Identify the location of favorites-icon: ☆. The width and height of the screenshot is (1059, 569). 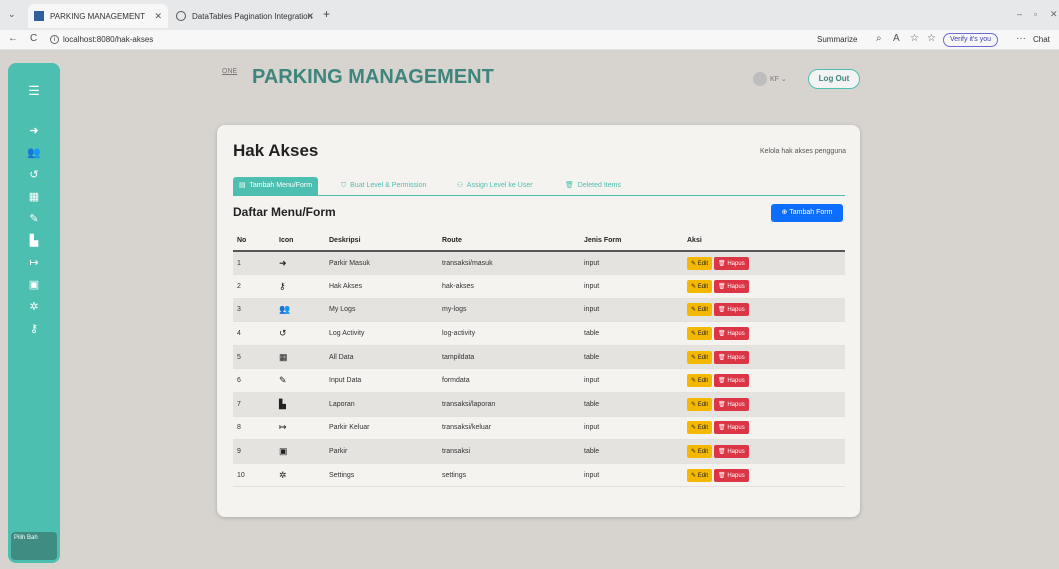
(931, 38).